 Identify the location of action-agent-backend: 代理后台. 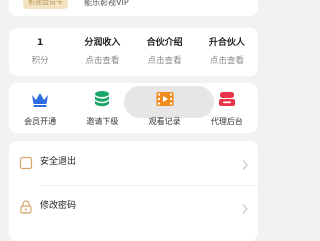
(227, 108).